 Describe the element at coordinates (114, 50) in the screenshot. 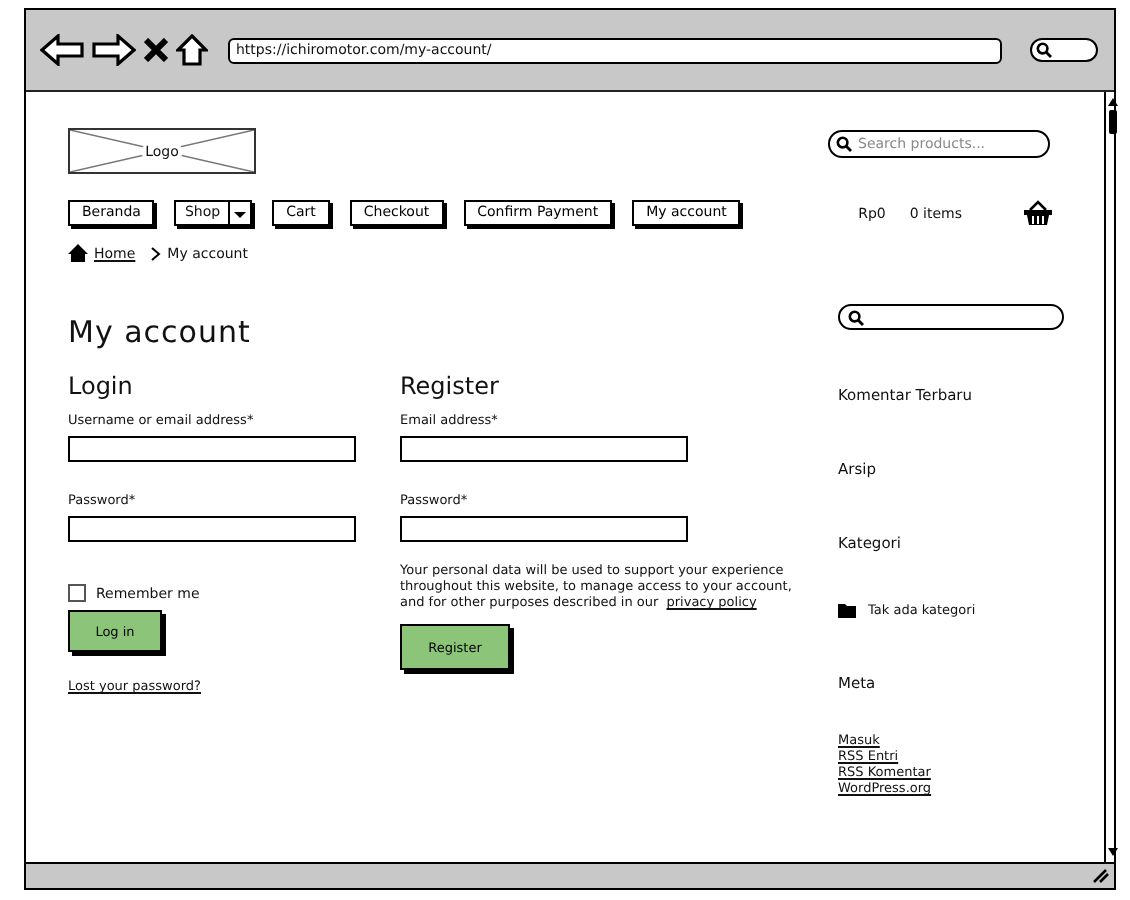

I see `forward-icon` at that location.